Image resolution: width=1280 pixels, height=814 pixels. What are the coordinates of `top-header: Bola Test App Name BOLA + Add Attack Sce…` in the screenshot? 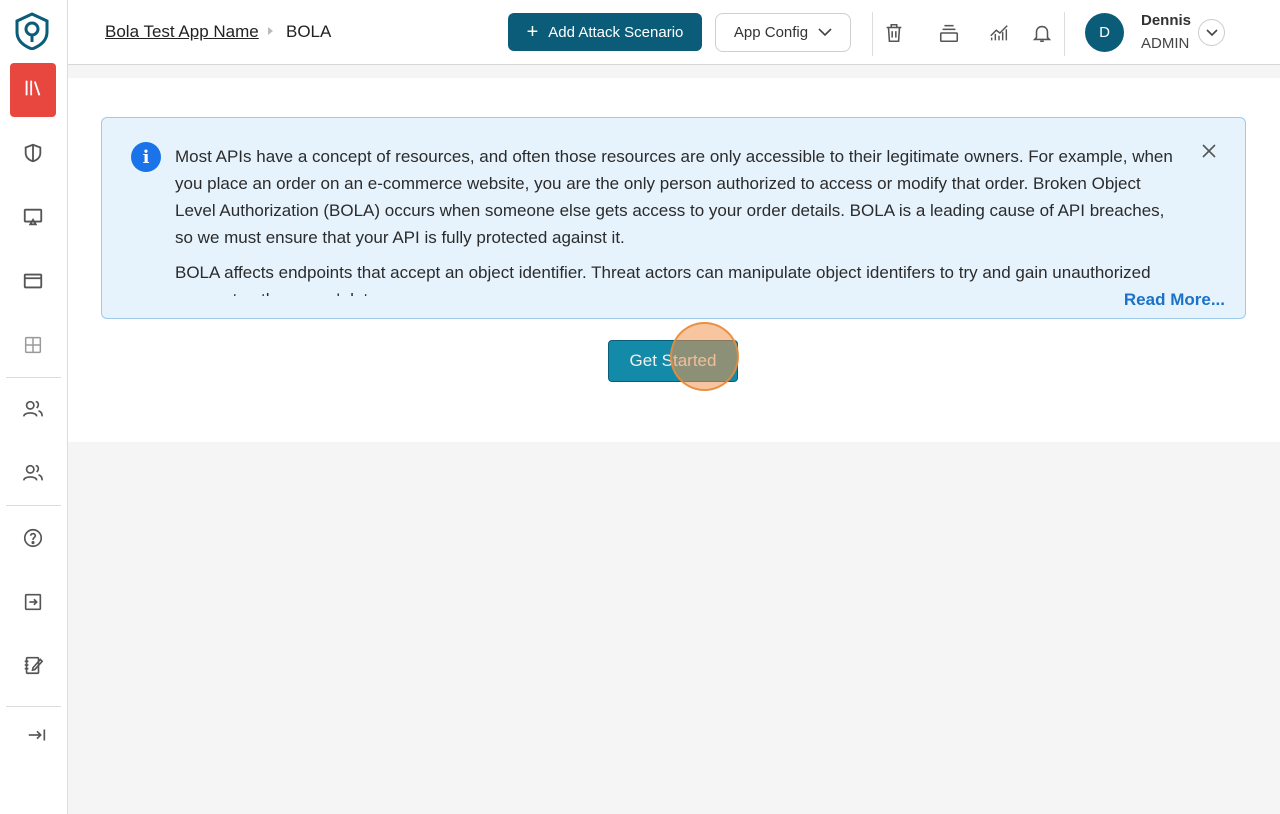 It's located at (674, 32).